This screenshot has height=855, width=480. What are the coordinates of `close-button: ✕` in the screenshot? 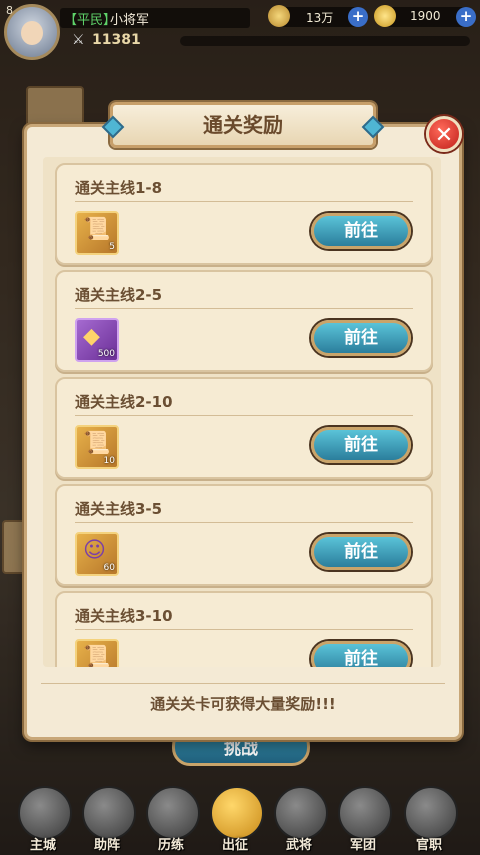 It's located at (444, 134).